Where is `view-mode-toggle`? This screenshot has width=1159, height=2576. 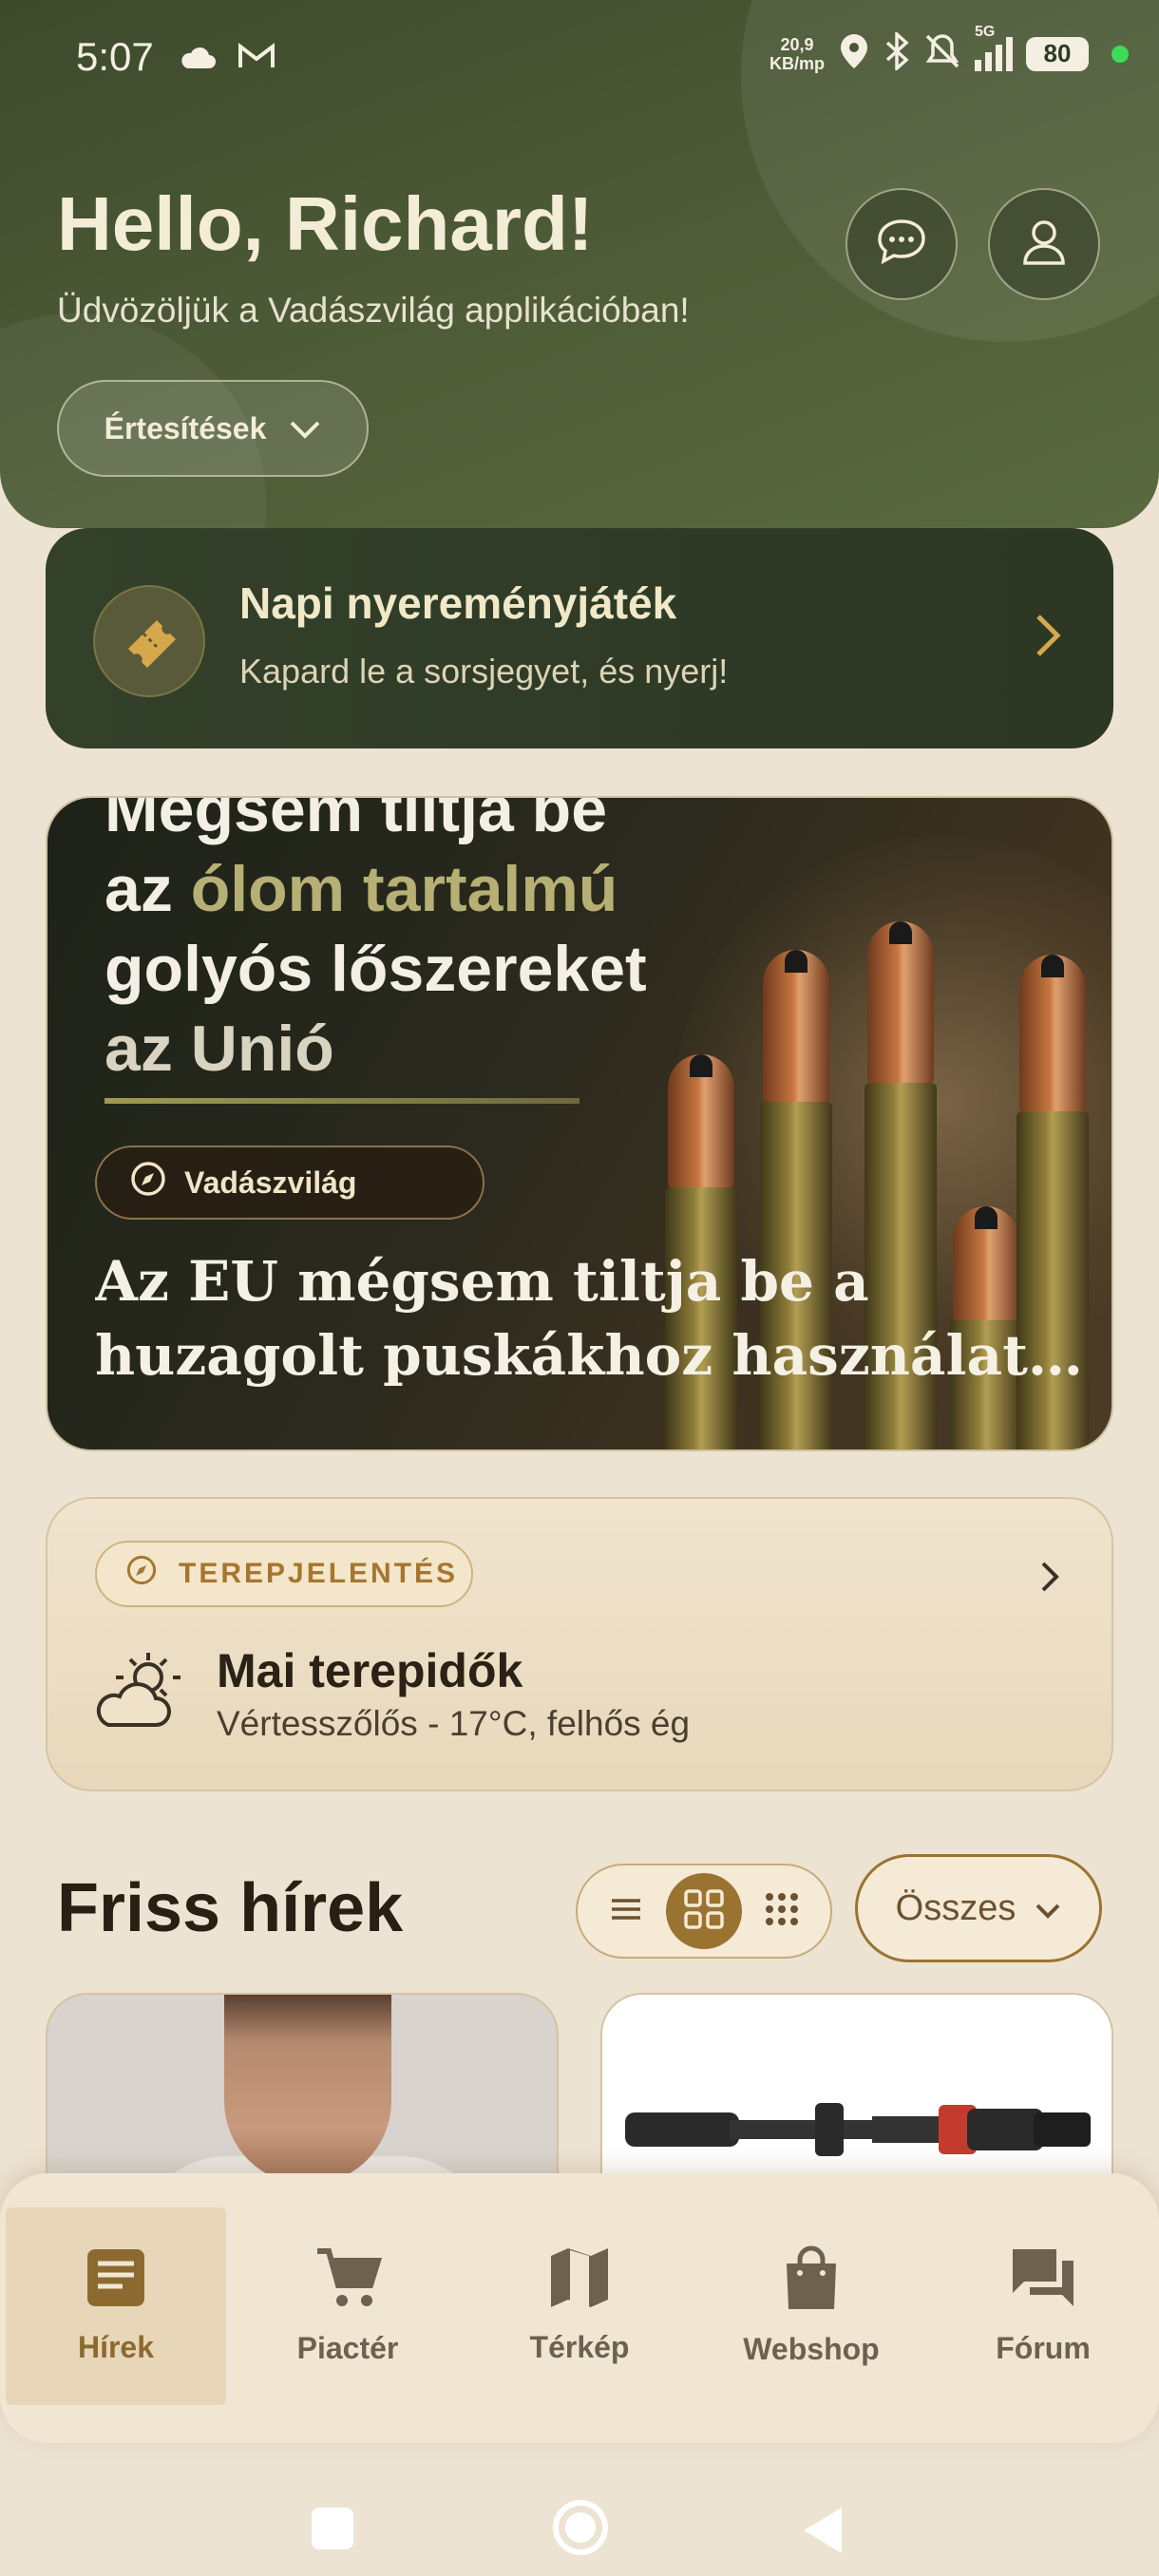
view-mode-toggle is located at coordinates (704, 1911).